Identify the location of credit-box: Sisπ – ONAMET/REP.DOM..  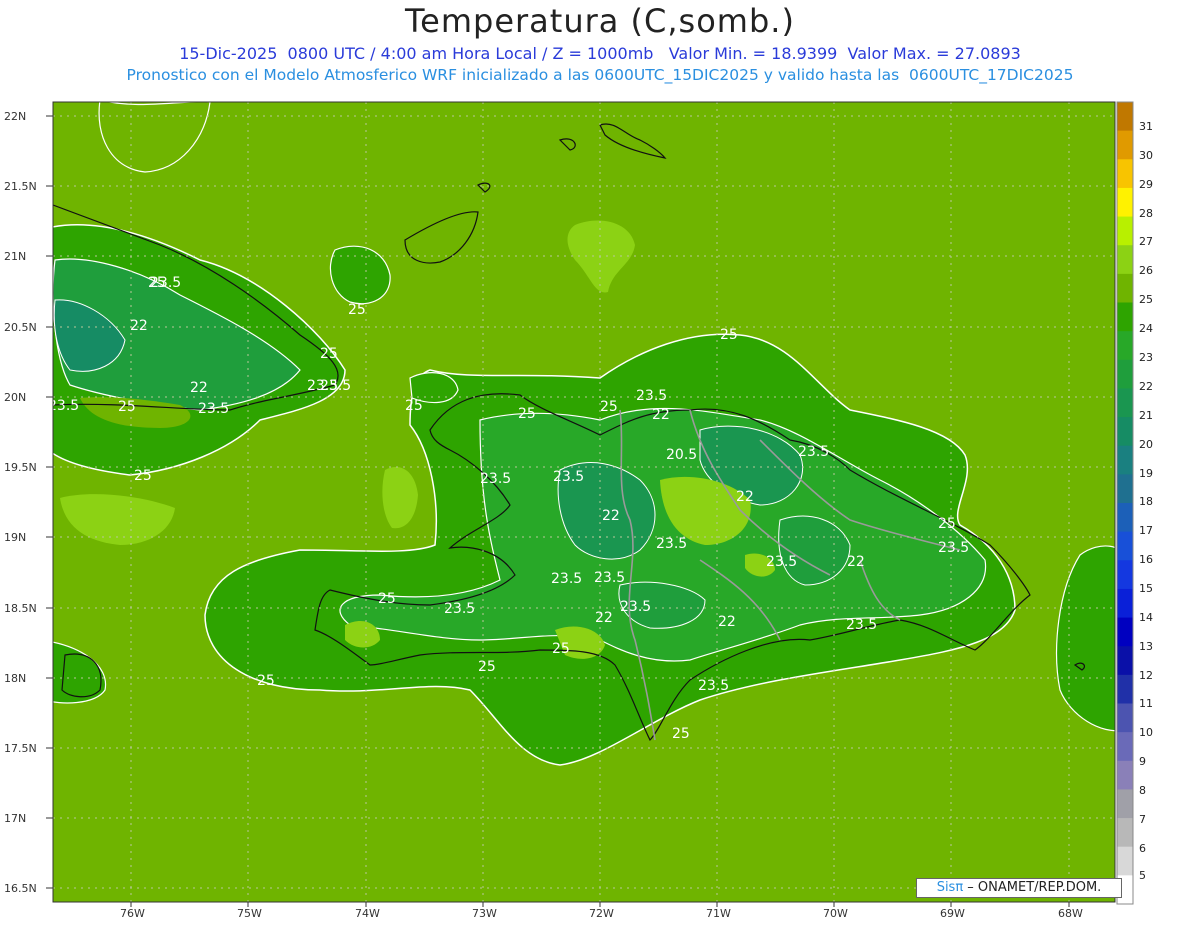
(1019, 888).